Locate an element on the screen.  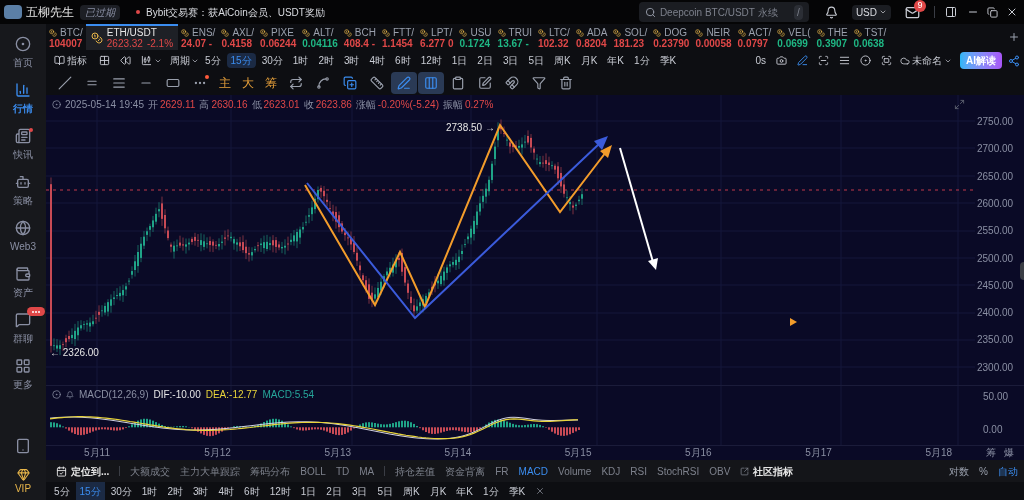
sidebar-item: Web3 is located at coordinates (23, 237).